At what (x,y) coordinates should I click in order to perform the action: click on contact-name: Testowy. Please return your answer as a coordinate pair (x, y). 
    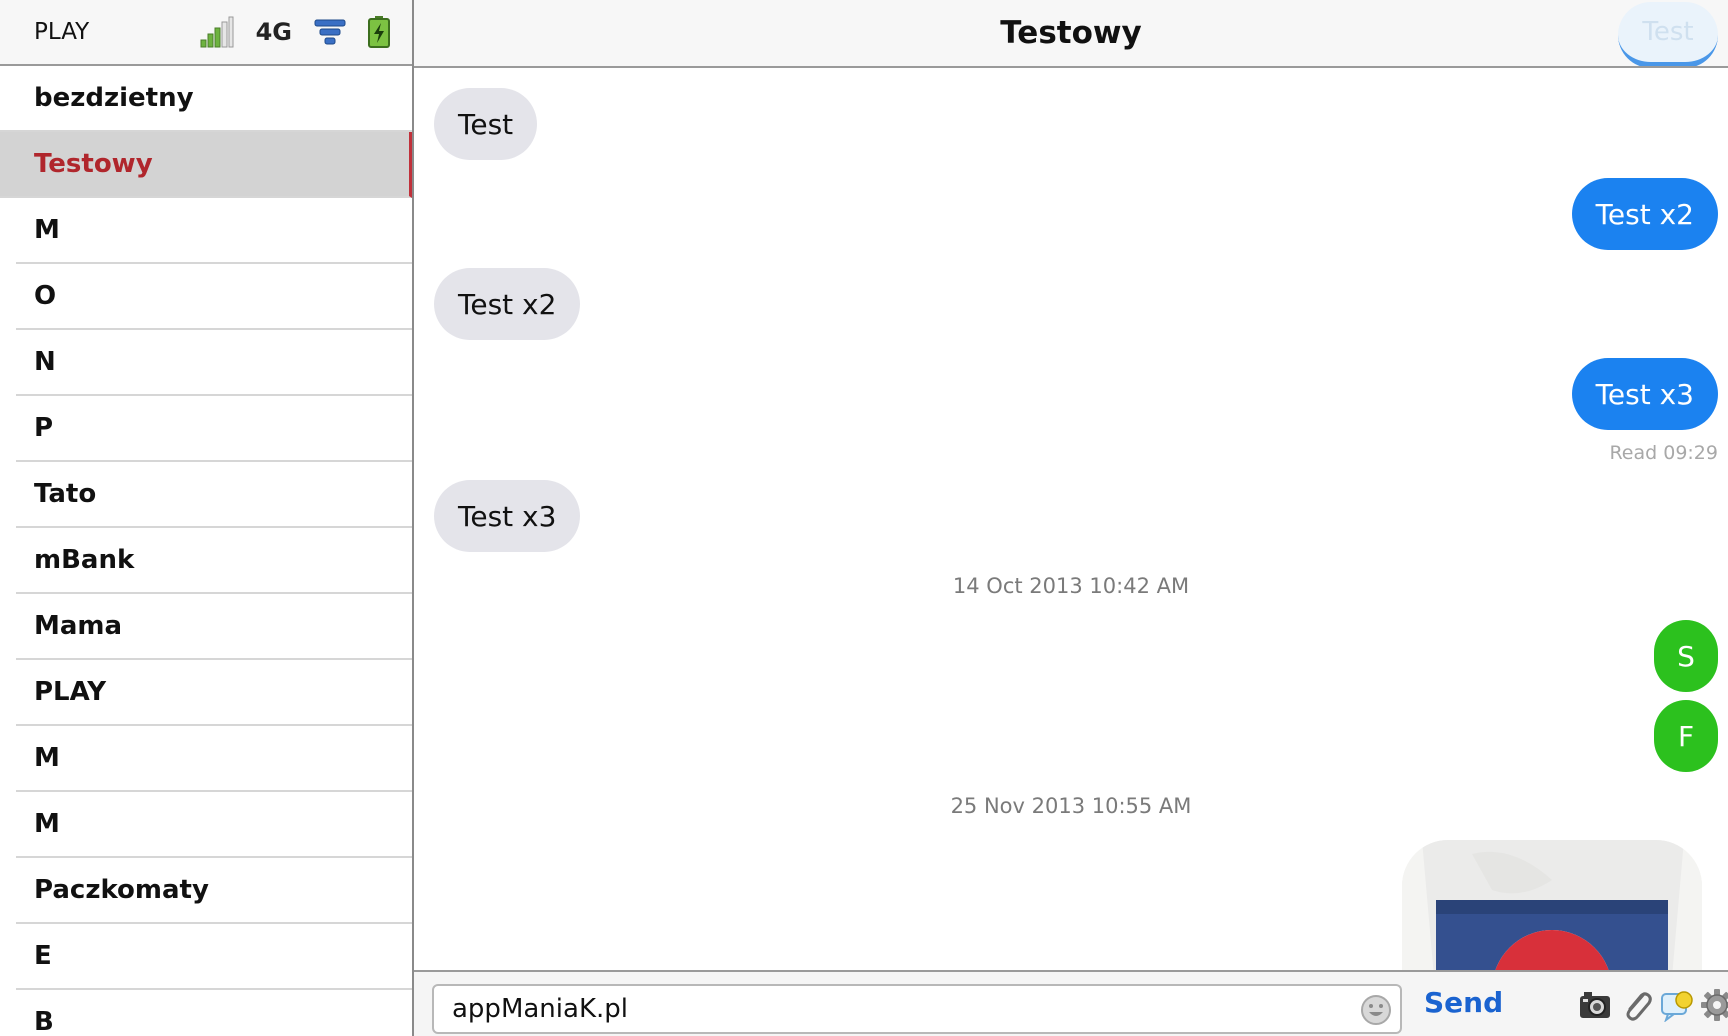
    Looking at the image, I should click on (93, 164).